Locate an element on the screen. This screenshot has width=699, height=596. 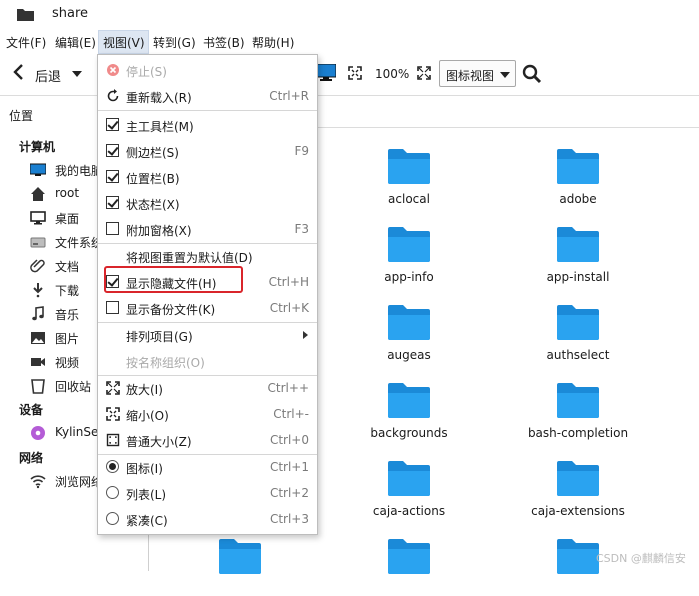
file-item-augeas: augeas is located at coordinates (409, 323).